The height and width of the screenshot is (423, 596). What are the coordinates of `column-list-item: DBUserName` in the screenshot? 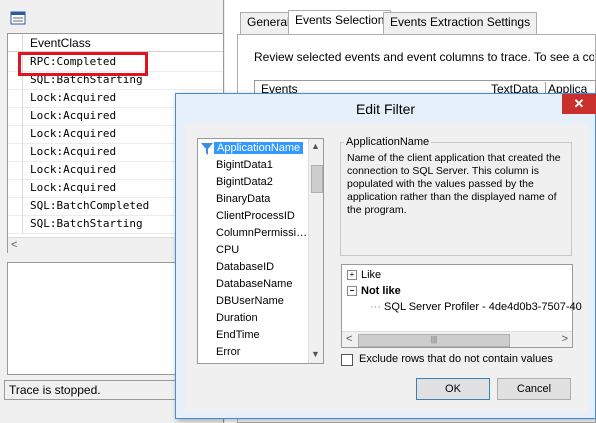 It's located at (250, 301).